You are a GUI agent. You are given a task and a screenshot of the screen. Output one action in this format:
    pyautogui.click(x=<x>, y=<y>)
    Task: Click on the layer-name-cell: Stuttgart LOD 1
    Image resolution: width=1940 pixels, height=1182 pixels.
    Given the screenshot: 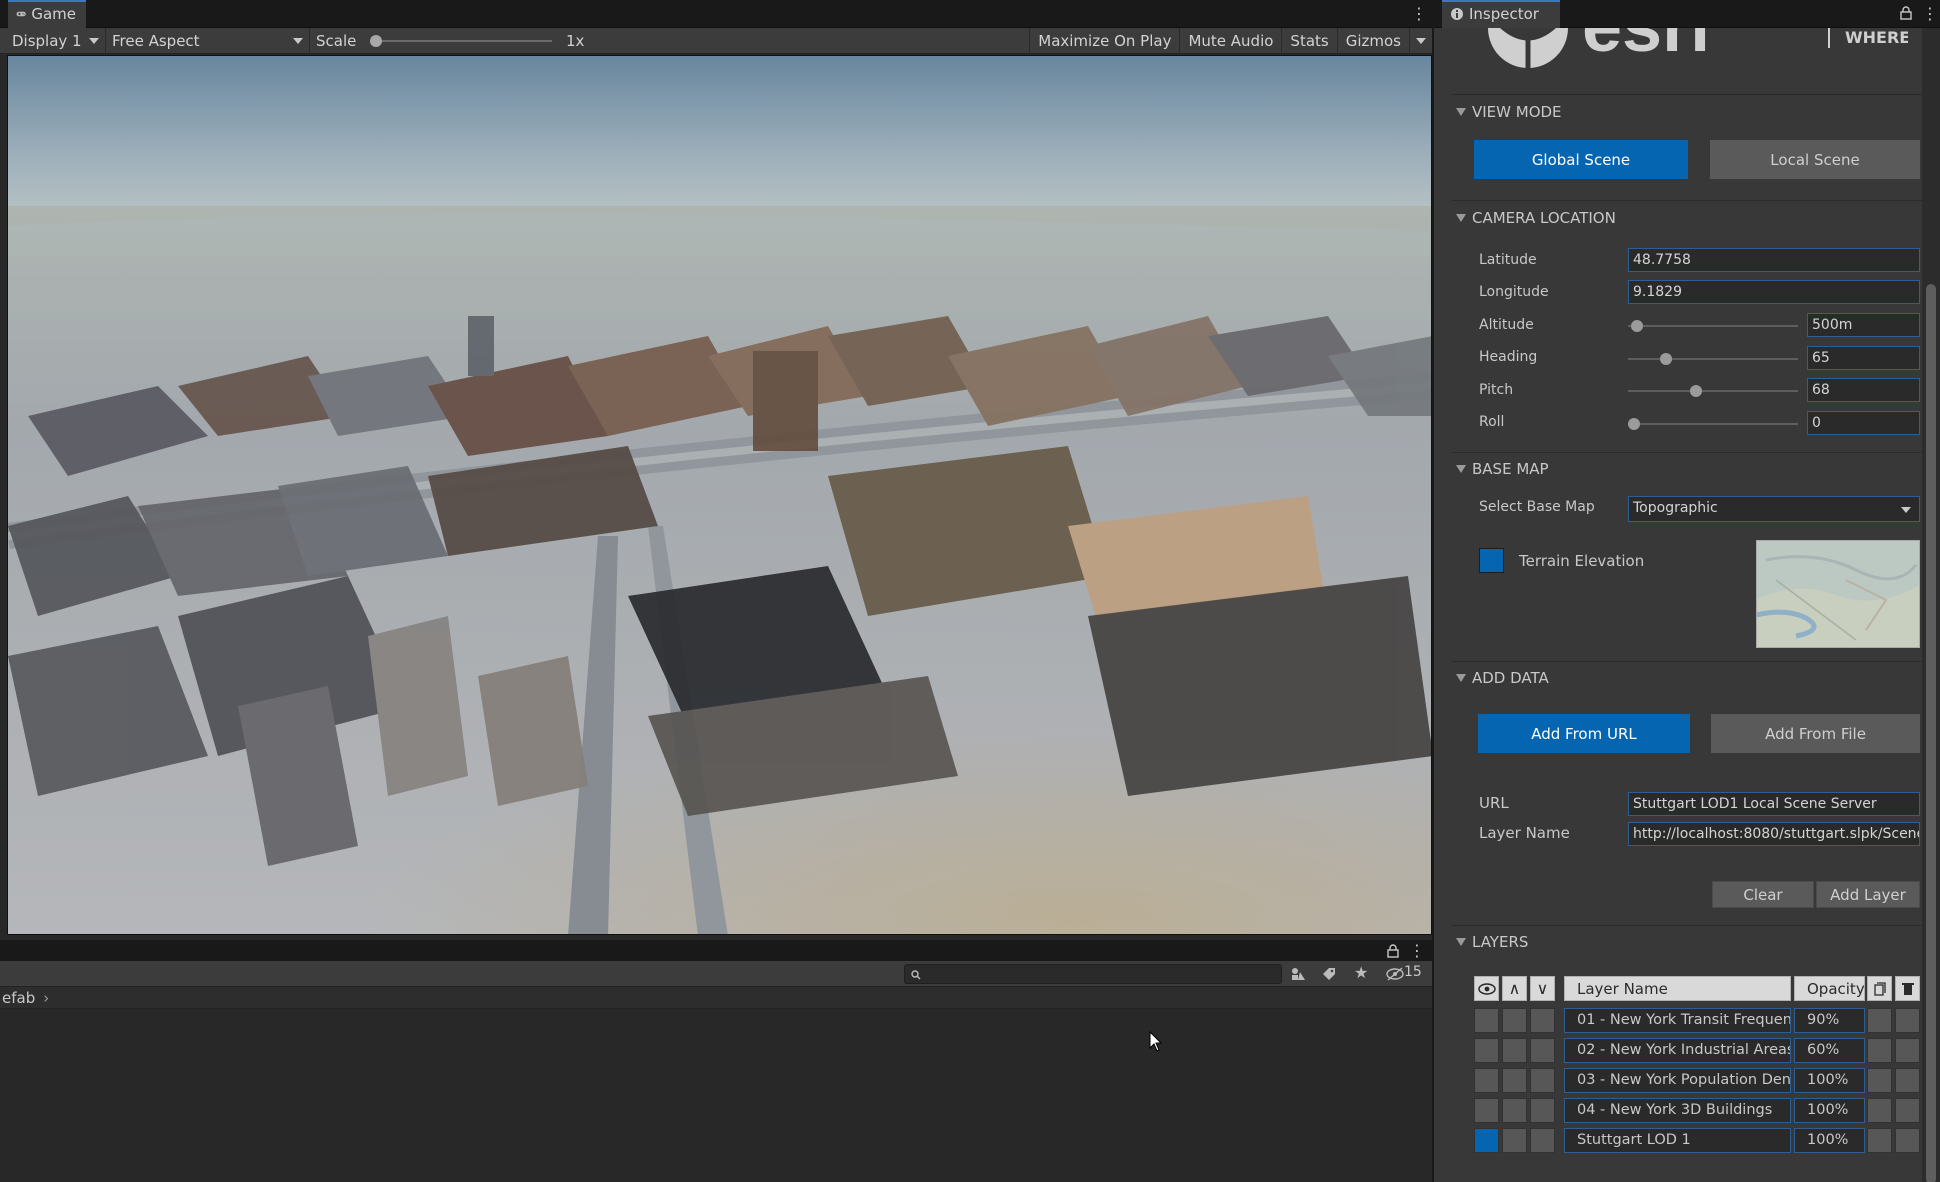 What is the action you would take?
    pyautogui.click(x=1677, y=1140)
    